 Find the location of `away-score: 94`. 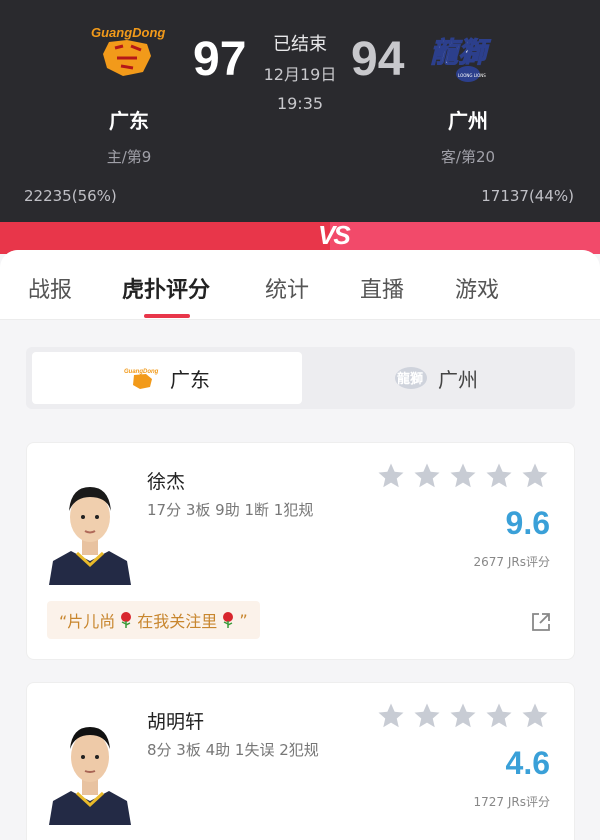

away-score: 94 is located at coordinates (378, 59).